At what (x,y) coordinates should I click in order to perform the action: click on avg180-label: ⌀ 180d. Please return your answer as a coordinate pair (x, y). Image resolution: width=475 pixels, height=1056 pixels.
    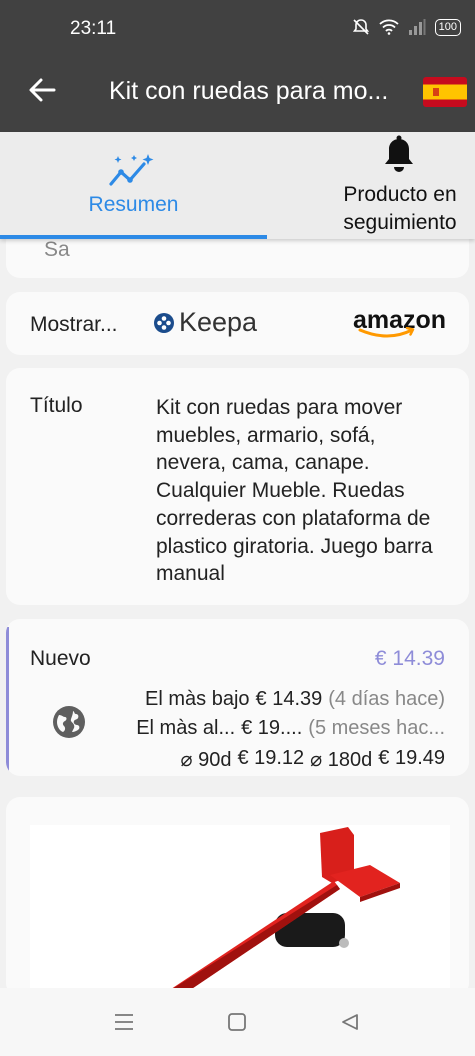
    Looking at the image, I should click on (341, 760).